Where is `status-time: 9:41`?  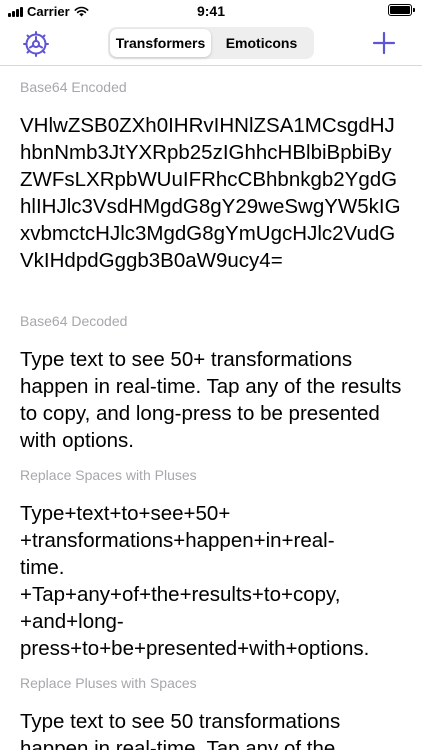 status-time: 9:41 is located at coordinates (211, 11).